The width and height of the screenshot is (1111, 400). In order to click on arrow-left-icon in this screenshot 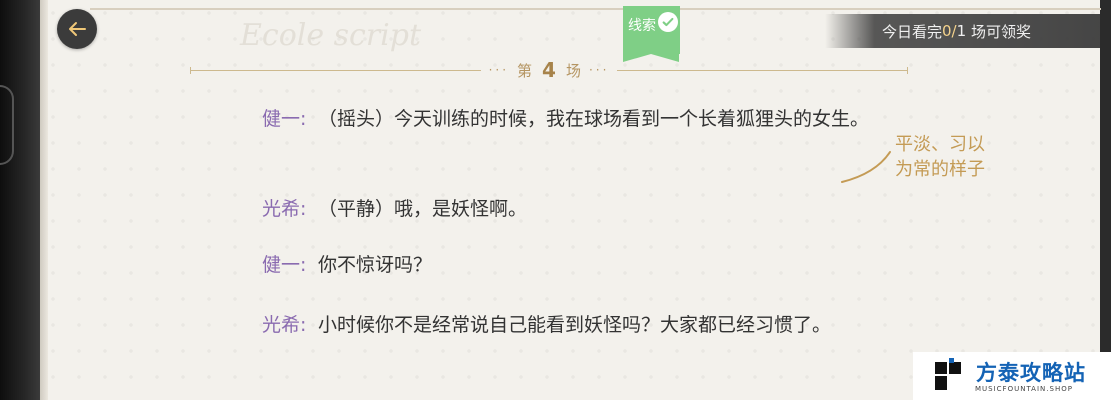, I will do `click(77, 29)`.